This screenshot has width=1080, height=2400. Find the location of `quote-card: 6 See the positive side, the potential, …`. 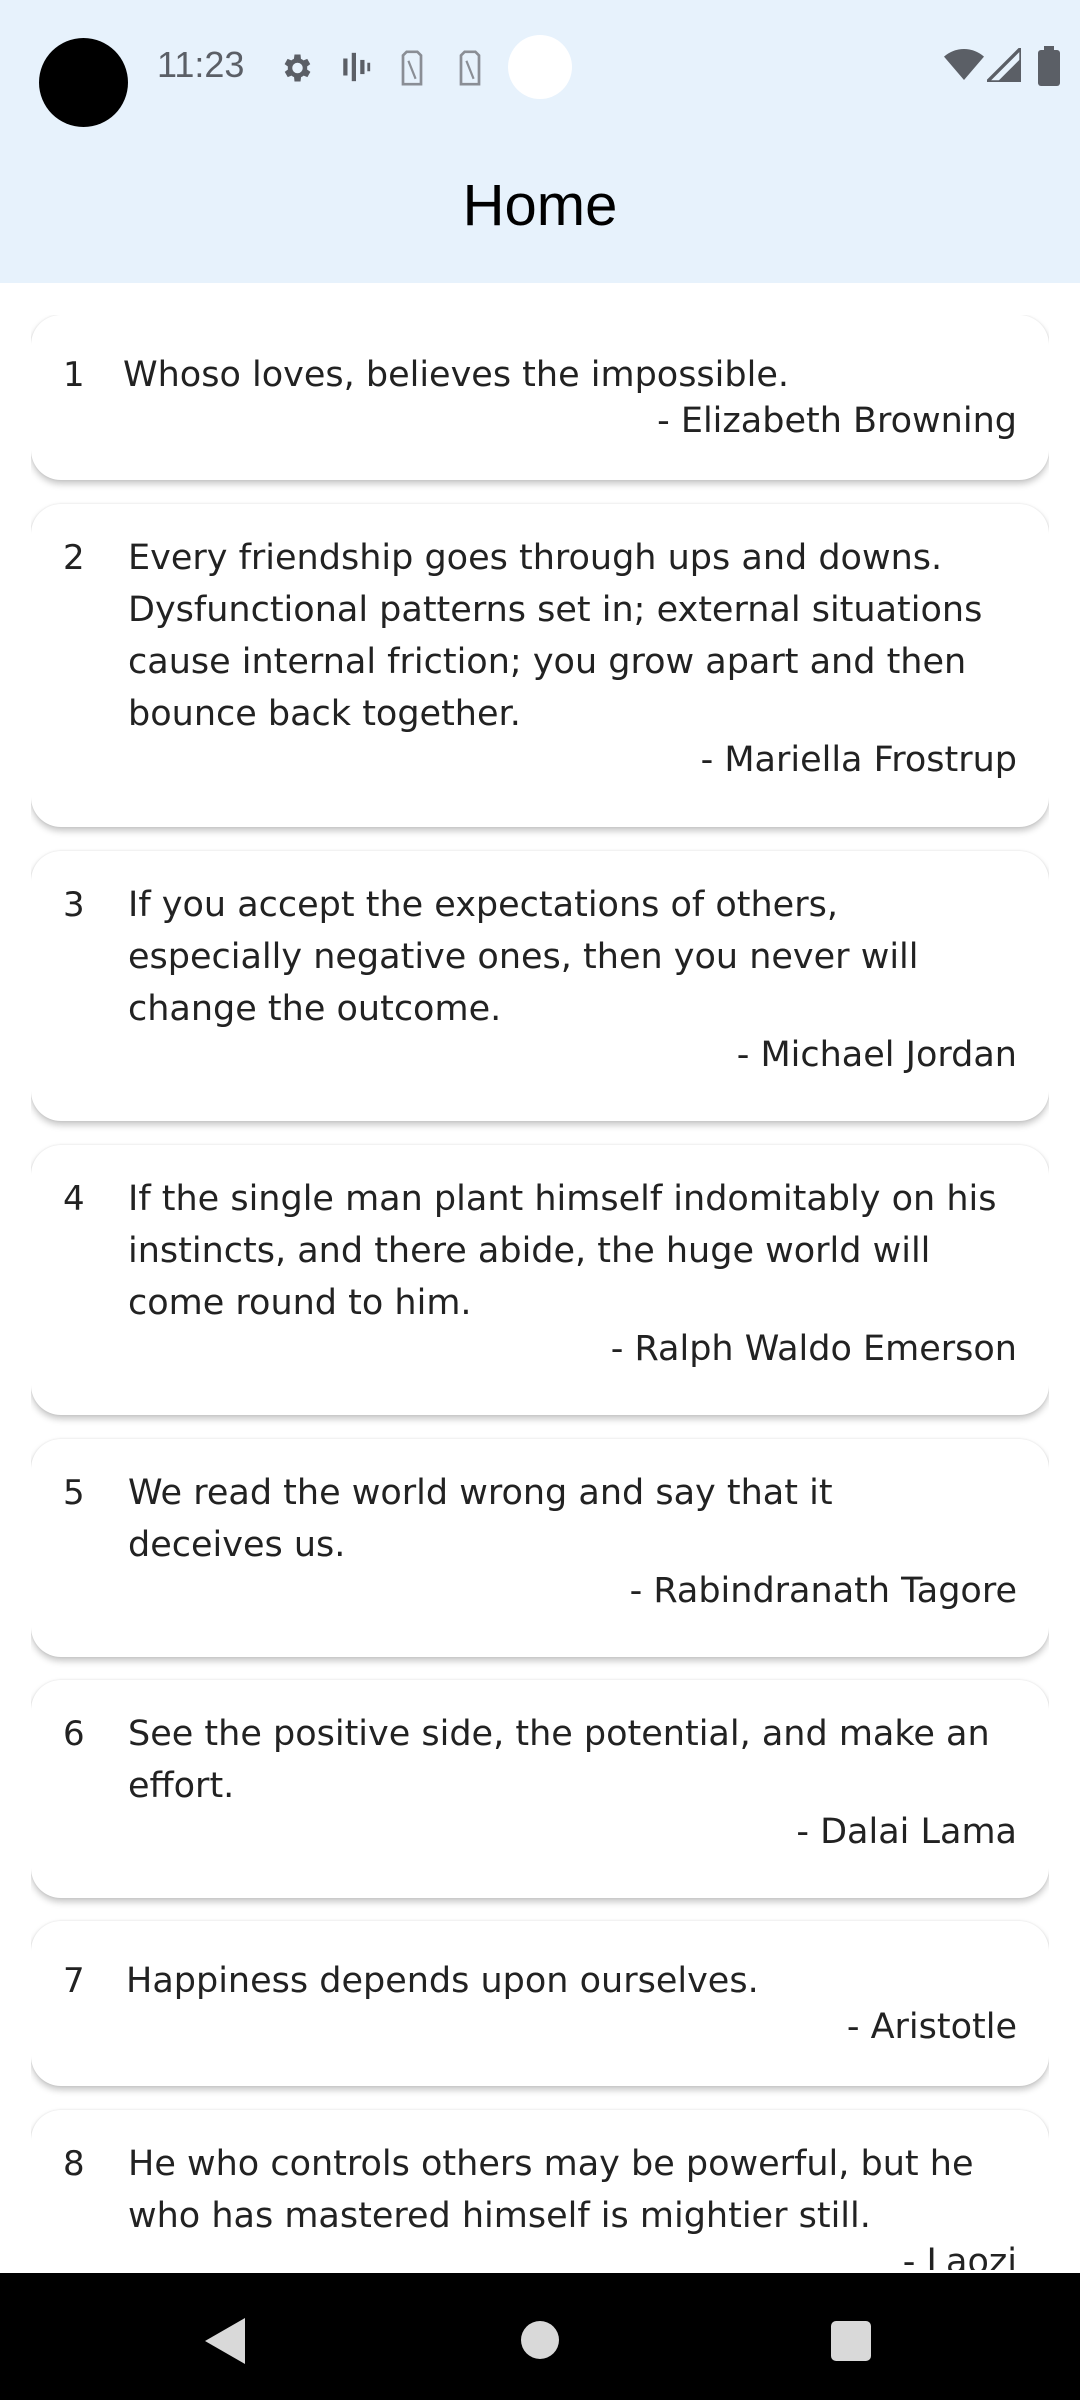

quote-card: 6 See the positive side, the potential, … is located at coordinates (540, 1789).